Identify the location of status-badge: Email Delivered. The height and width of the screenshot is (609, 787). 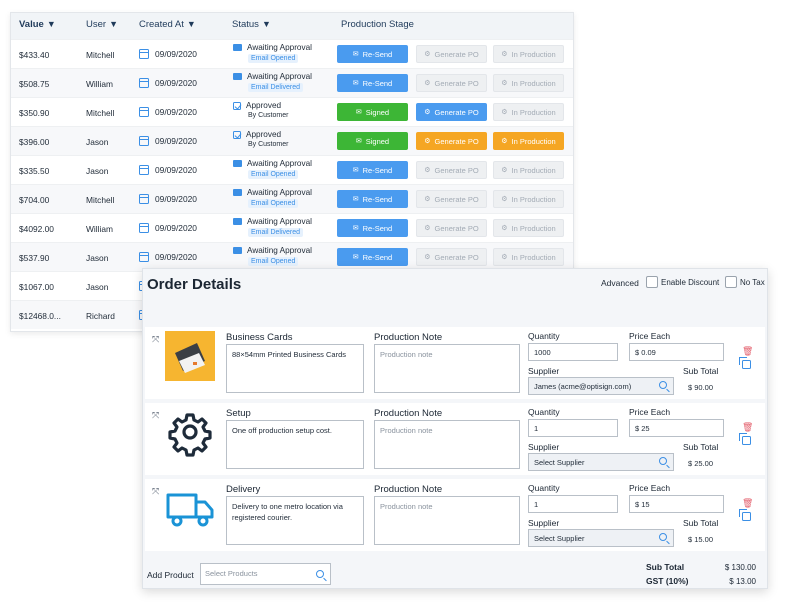
(276, 232).